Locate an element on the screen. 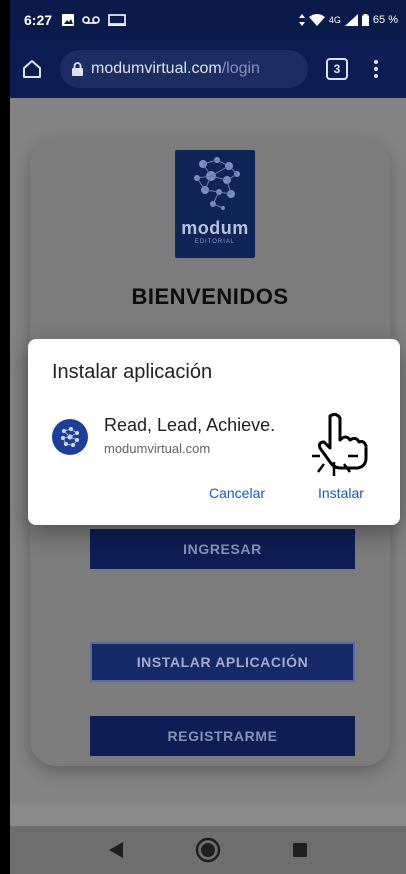 The height and width of the screenshot is (874, 406). notification-icons is located at coordinates (94, 20).